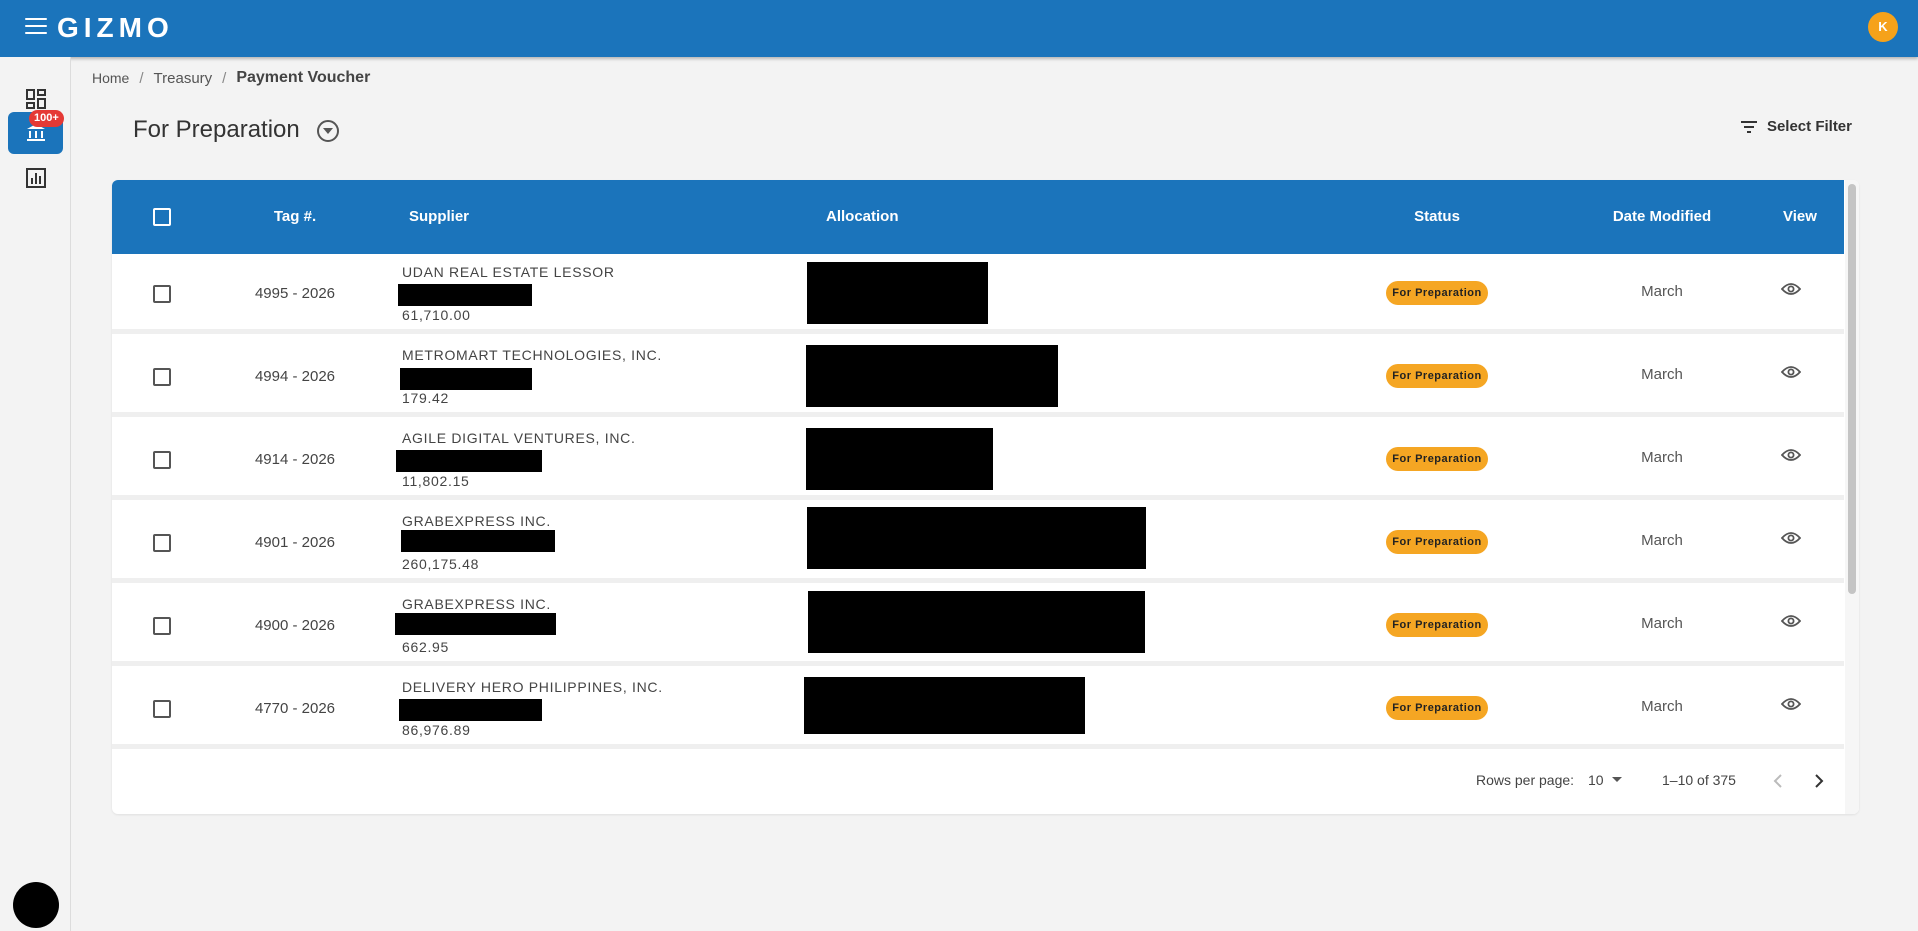 The width and height of the screenshot is (1918, 931). Describe the element at coordinates (1819, 781) in the screenshot. I see `chevron-right-icon` at that location.